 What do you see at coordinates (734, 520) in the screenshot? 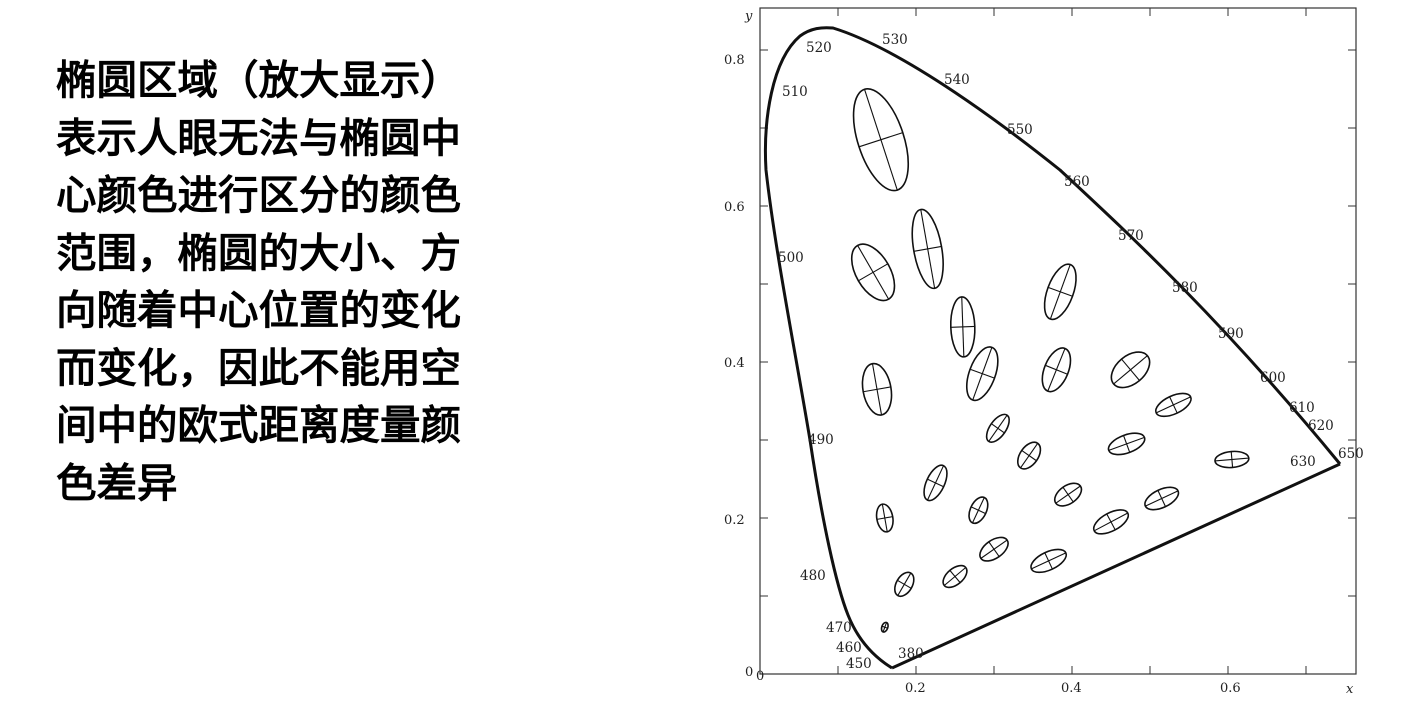
I see `y-tick-label: 0.2` at bounding box center [734, 520].